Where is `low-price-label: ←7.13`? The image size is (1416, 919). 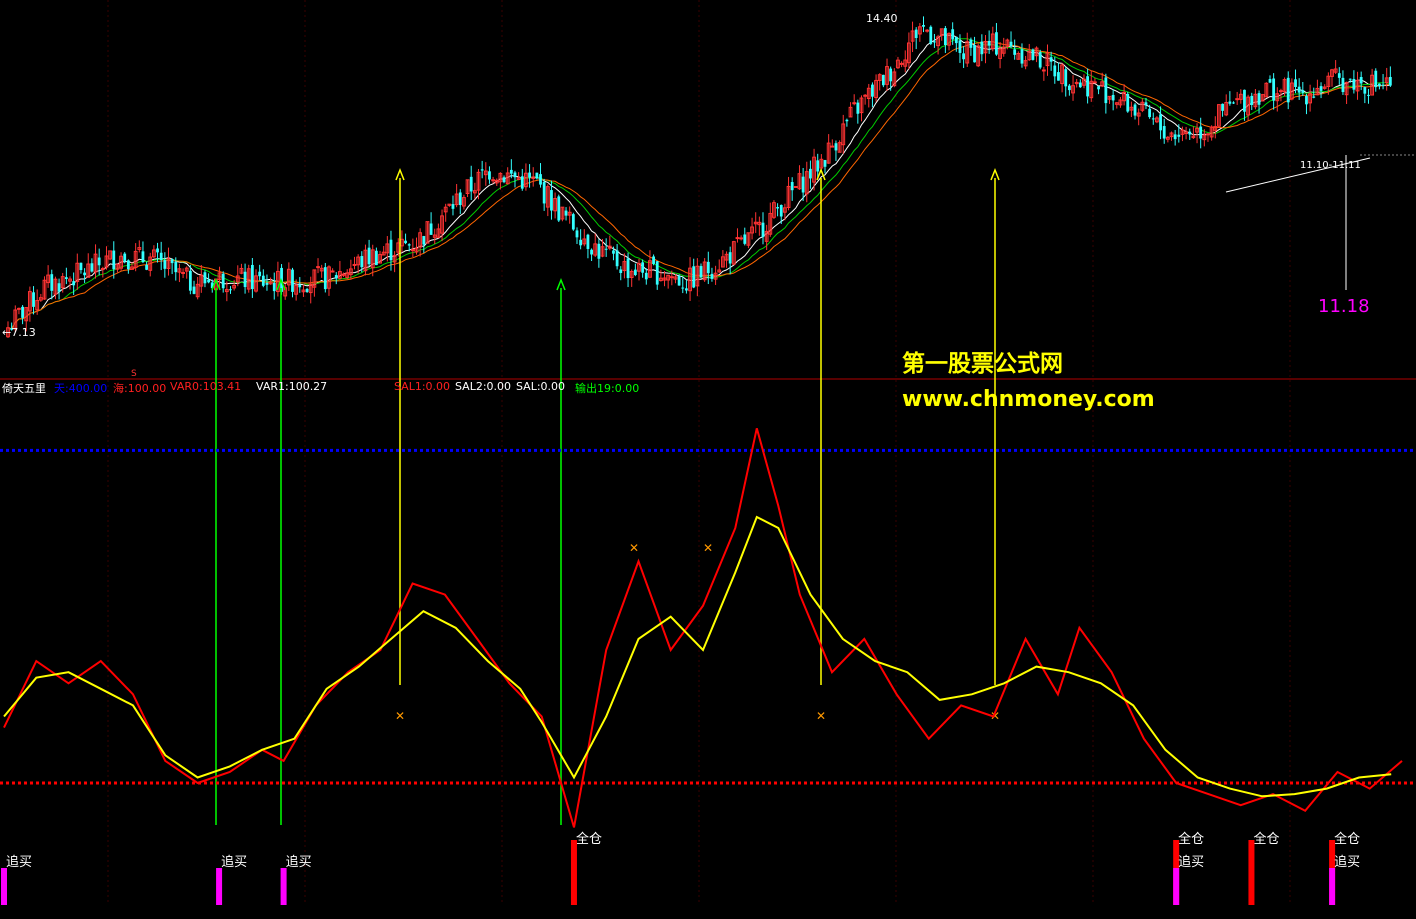
low-price-label: ←7.13 is located at coordinates (19, 332).